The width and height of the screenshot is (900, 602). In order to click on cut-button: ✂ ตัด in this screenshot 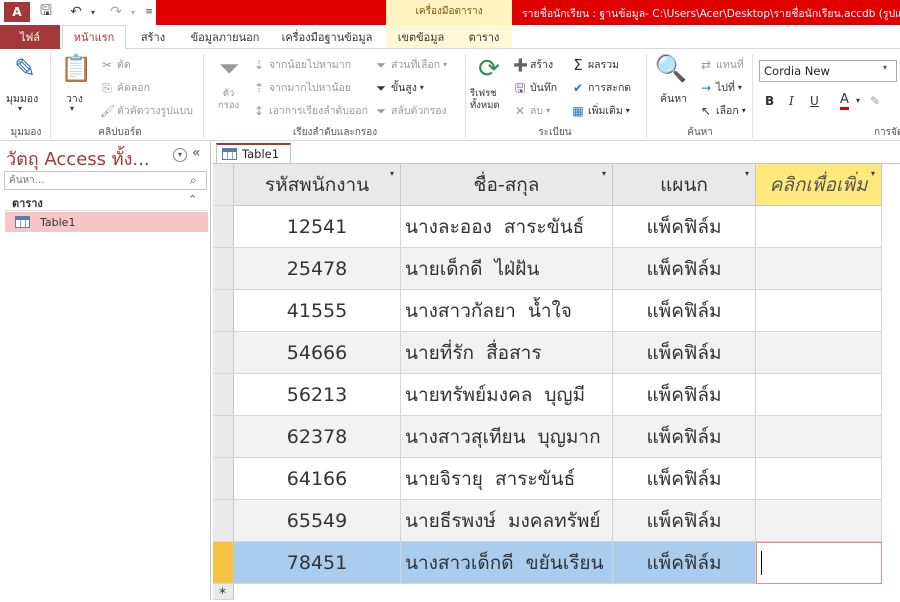, I will do `click(115, 64)`.